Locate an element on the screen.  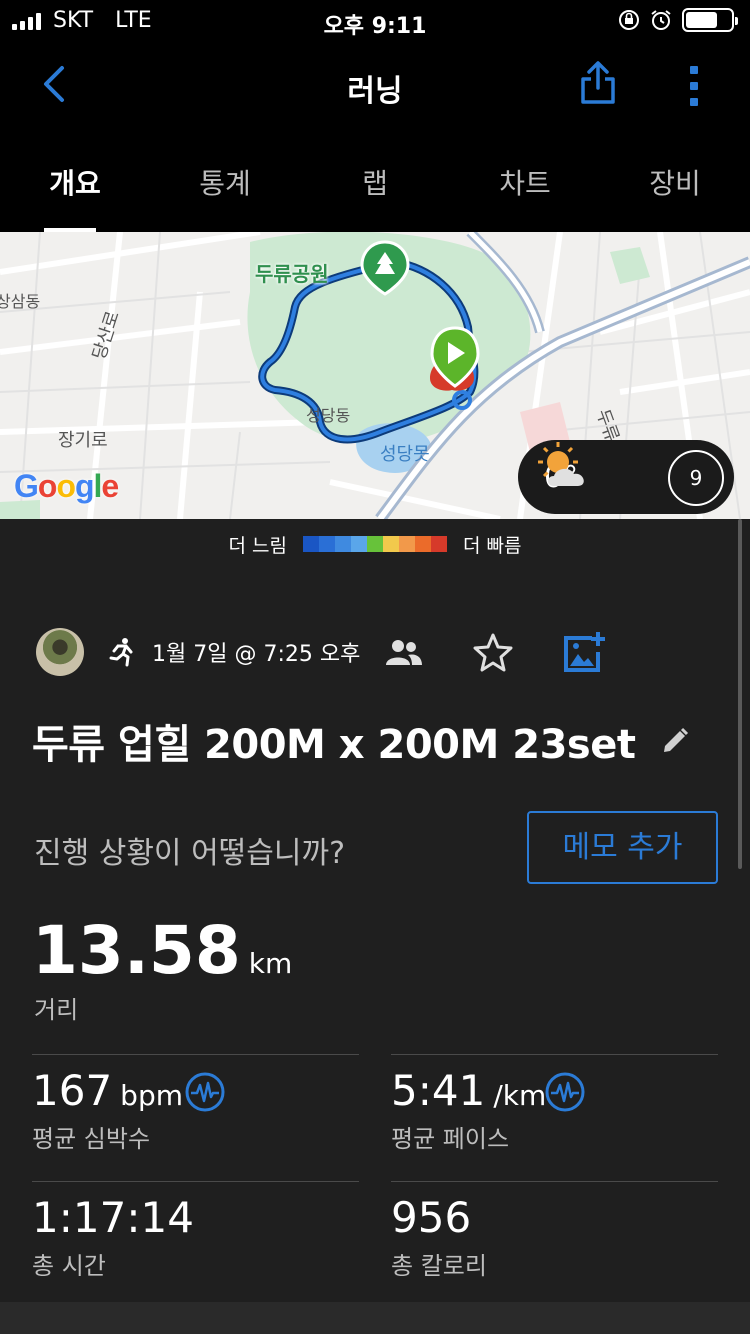
tab-laps: 랩 is located at coordinates (375, 182).